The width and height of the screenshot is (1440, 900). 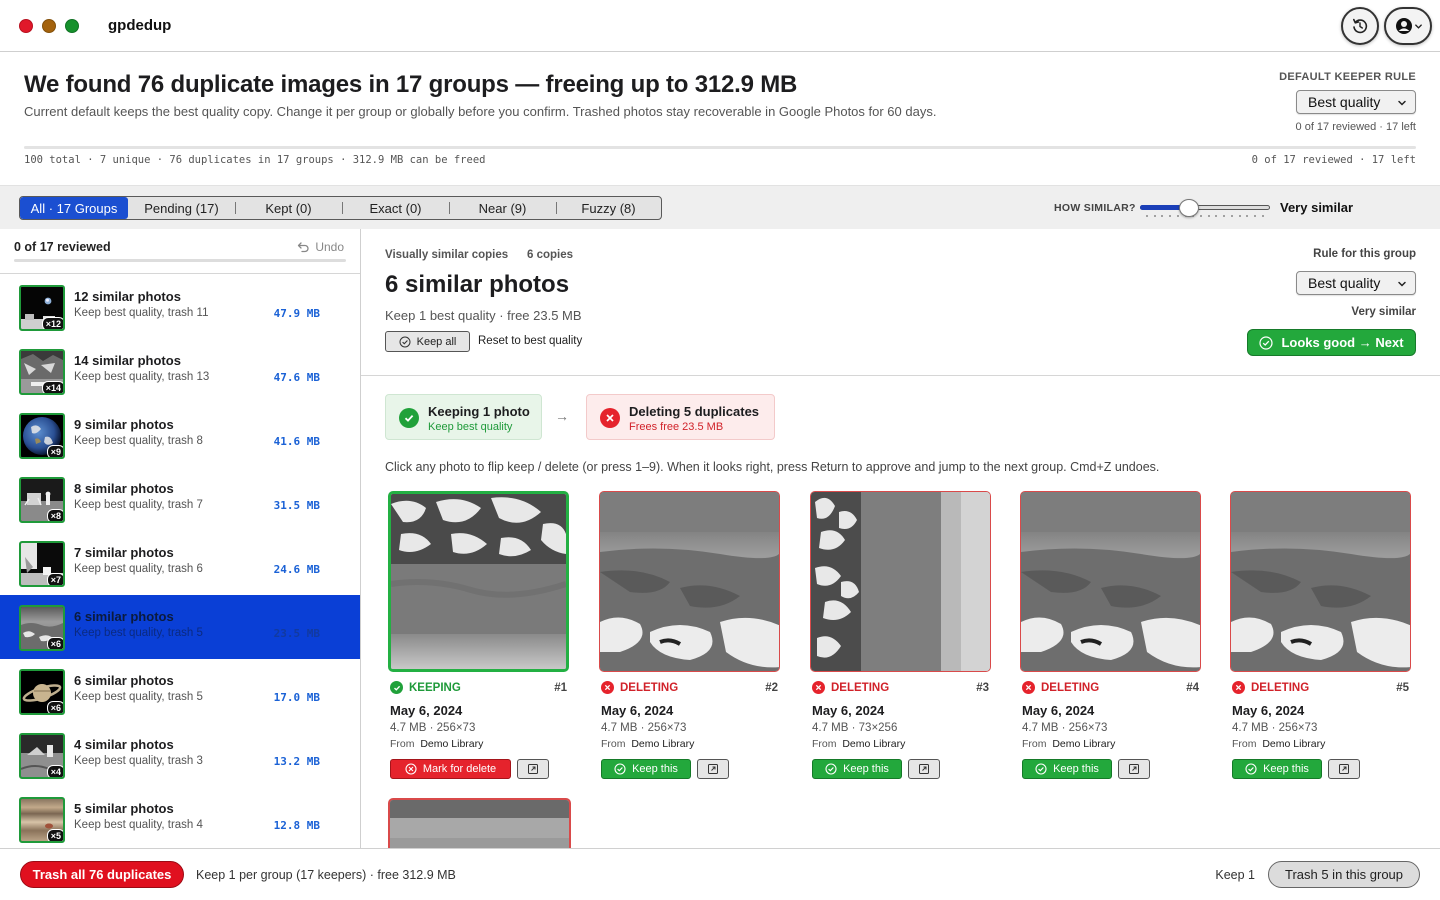 I want to click on photo-status: KEEPING, so click(x=425, y=687).